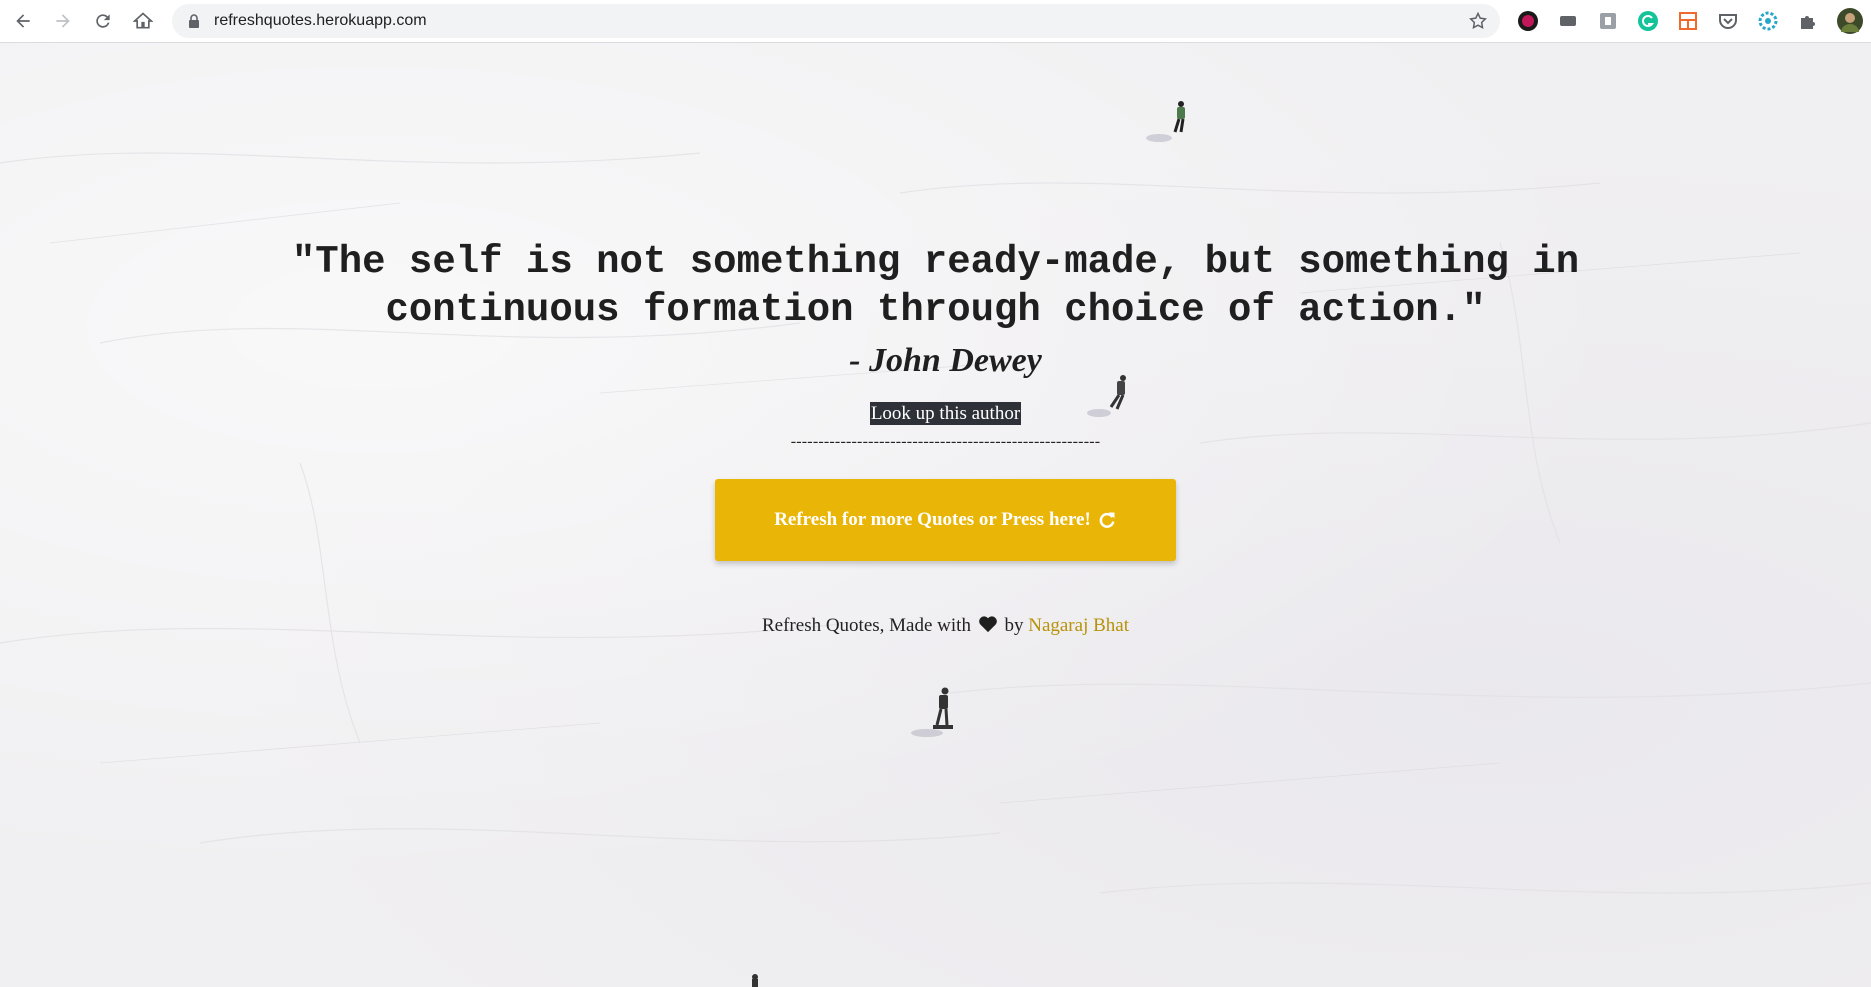  I want to click on refresh-quotes-button: Refresh for more Quotes or Press here!, so click(945, 520).